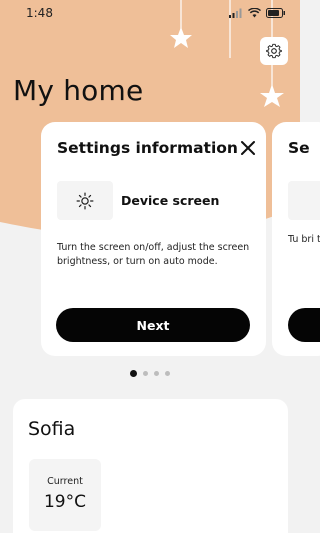 This screenshot has height=533, width=320. I want to click on next-card-icon-box, so click(304, 200).